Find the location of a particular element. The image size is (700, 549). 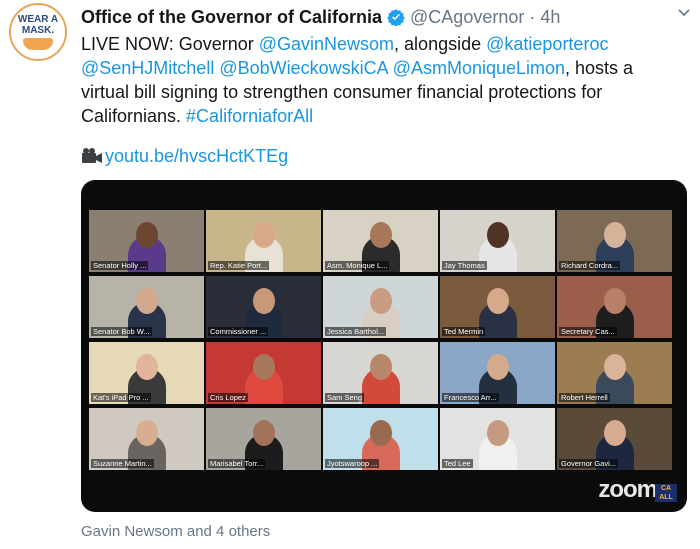

mention-link: @katieporteroc is located at coordinates (547, 44).